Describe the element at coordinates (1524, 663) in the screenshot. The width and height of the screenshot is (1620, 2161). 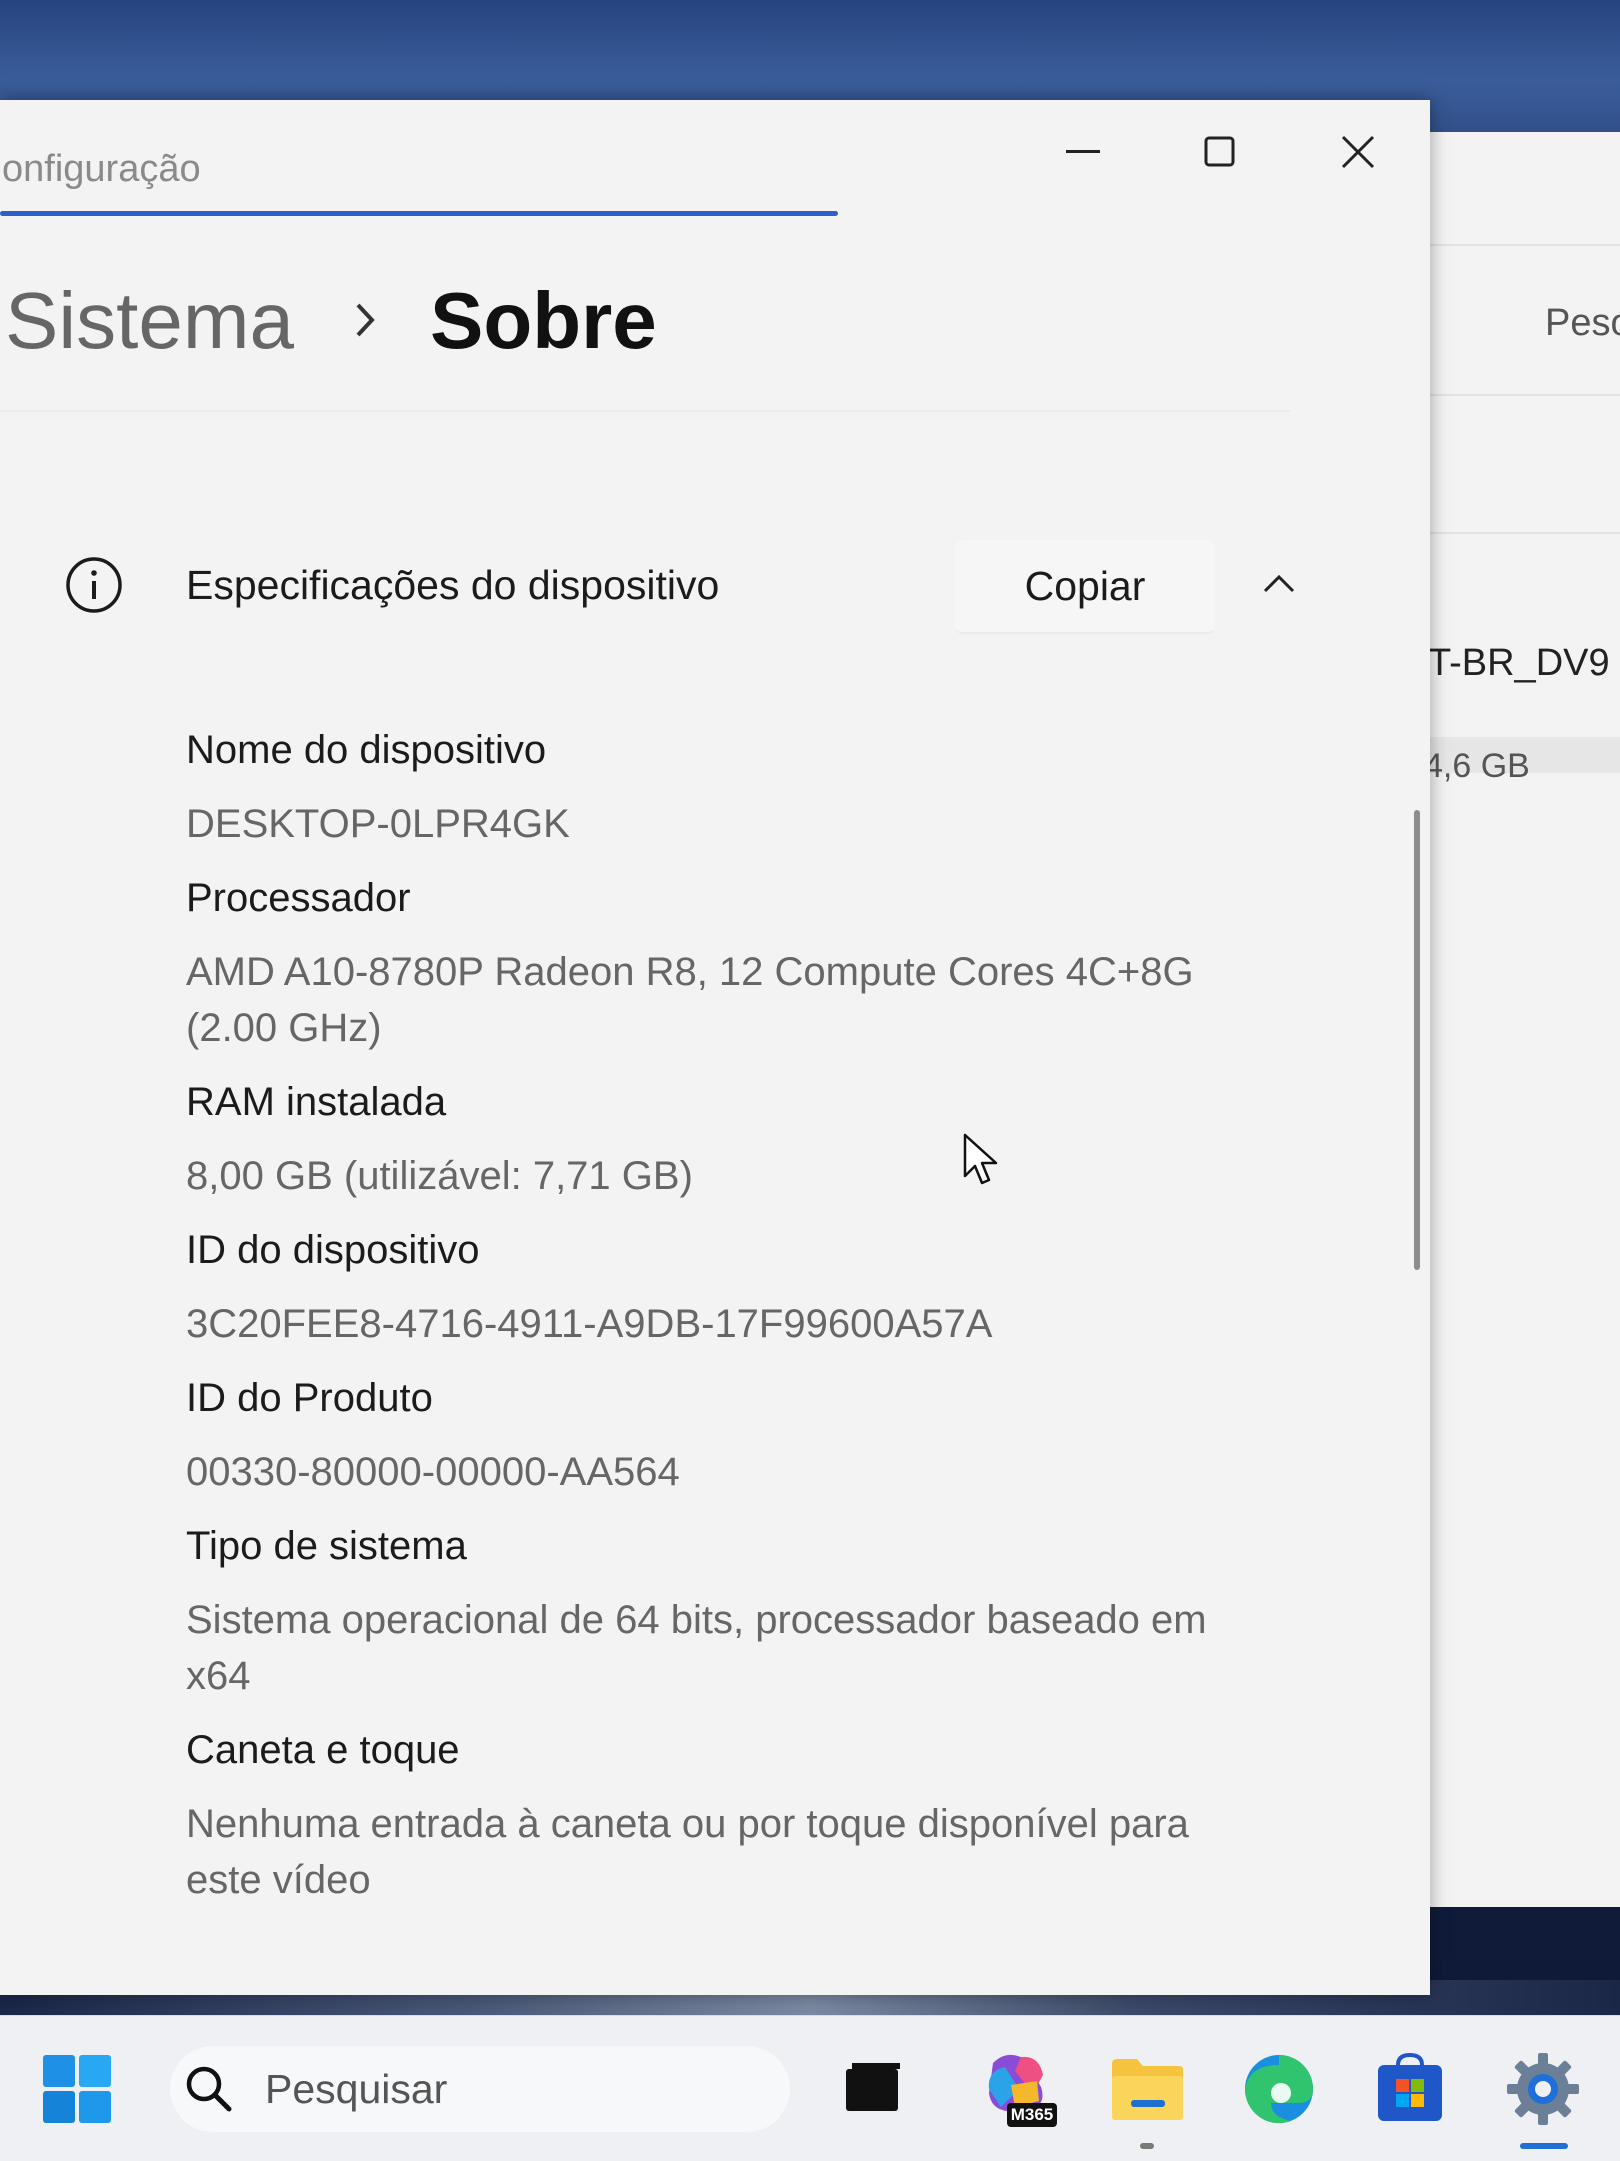
I see `background-drive-title: T-BR_DV9 (D` at that location.